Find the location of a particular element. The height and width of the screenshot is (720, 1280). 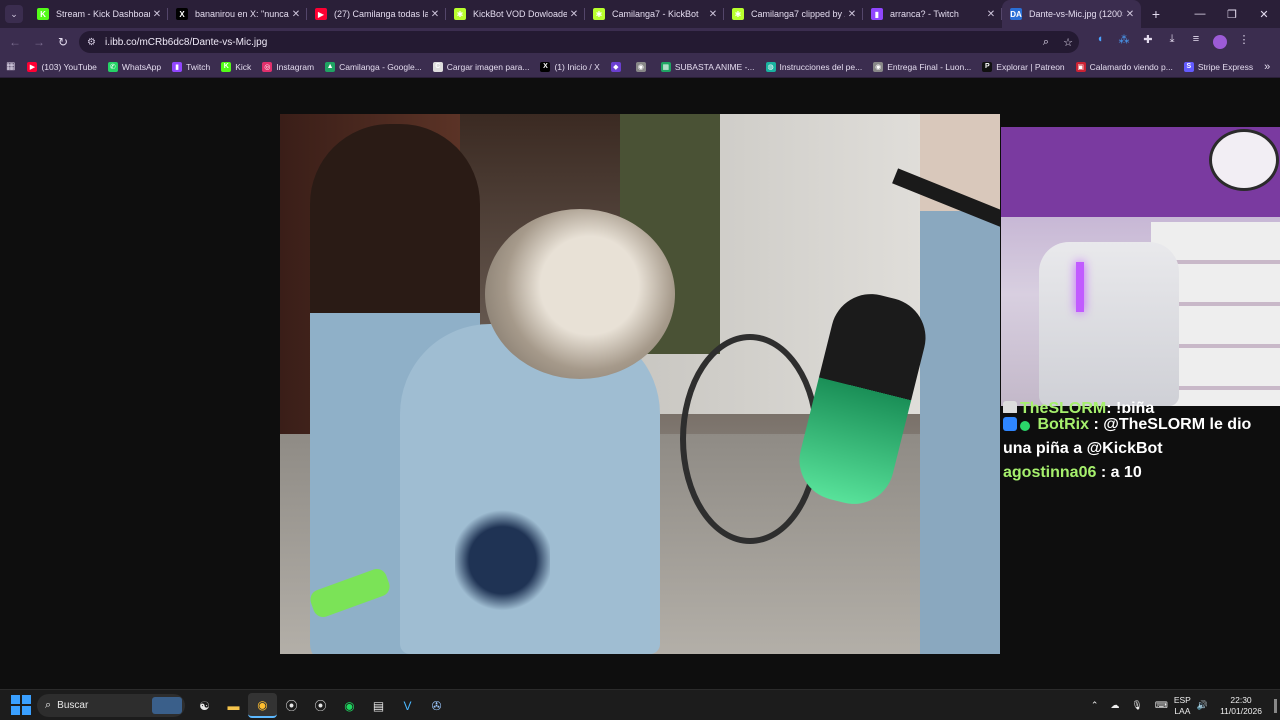

browser-tab: ✱ Camilanga7 clipped by Ze...✕ is located at coordinates (793, 14).